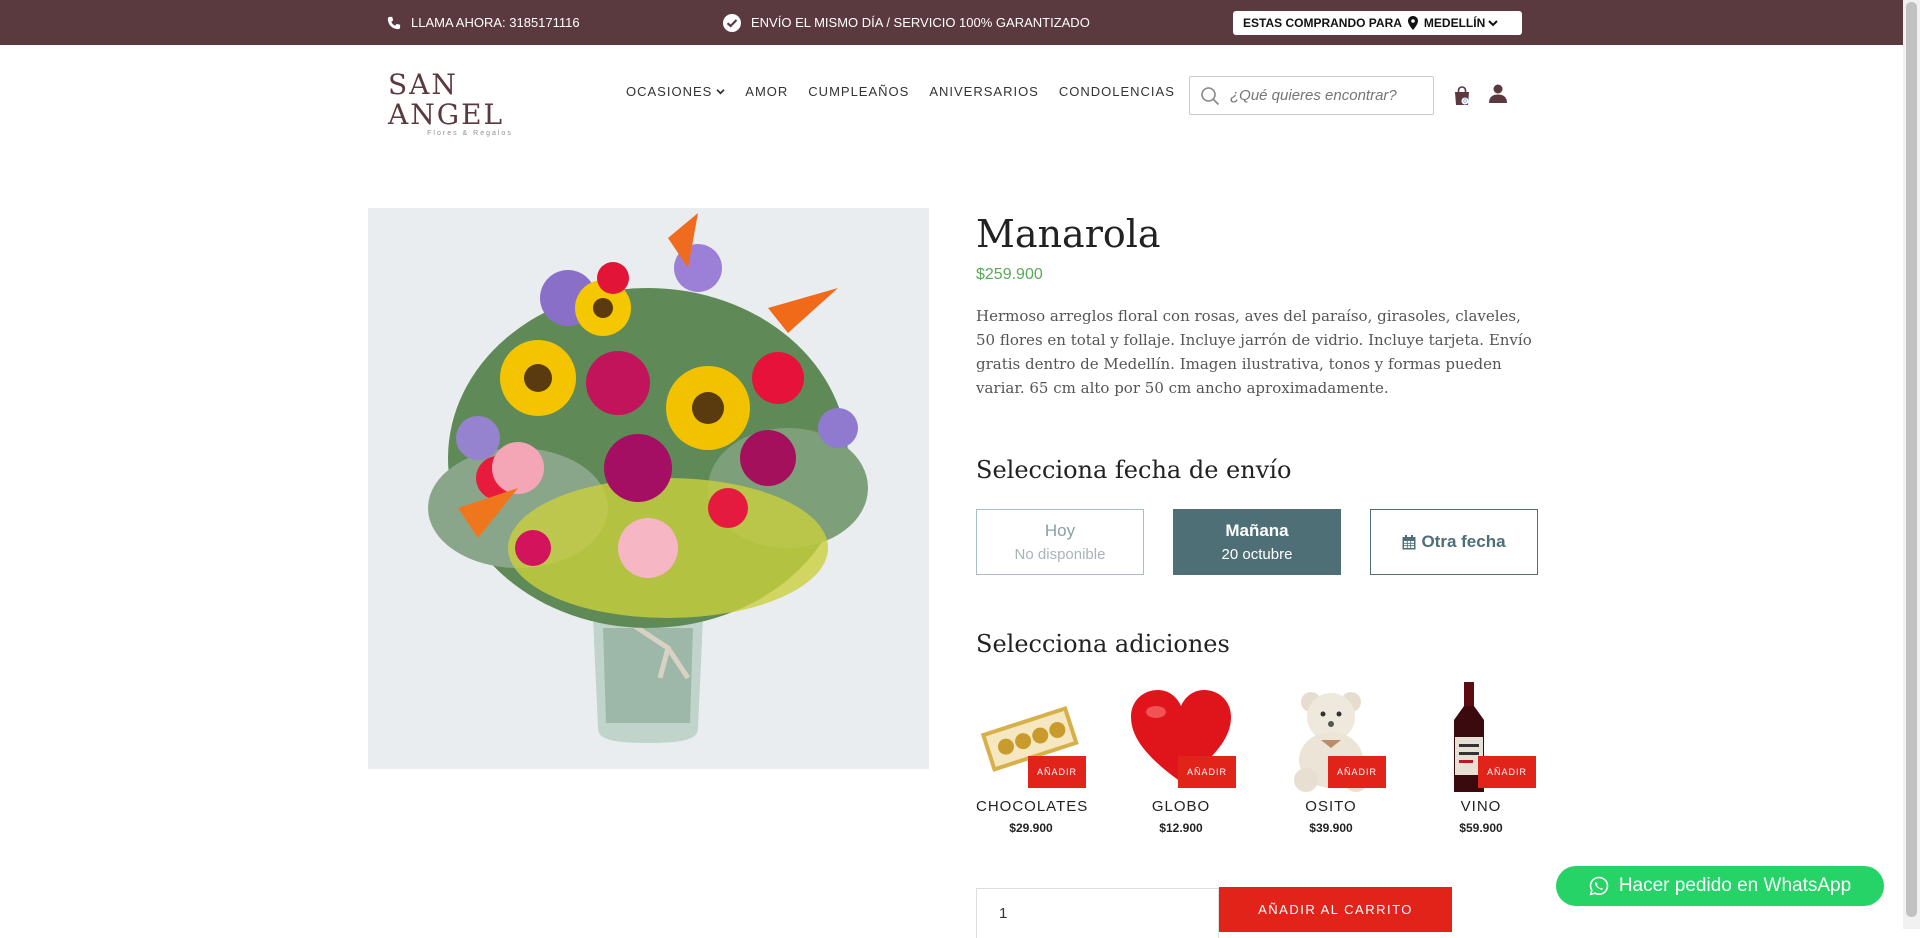 Image resolution: width=1920 pixels, height=938 pixels. What do you see at coordinates (1599, 886) in the screenshot?
I see `whatsapp-icon` at bounding box center [1599, 886].